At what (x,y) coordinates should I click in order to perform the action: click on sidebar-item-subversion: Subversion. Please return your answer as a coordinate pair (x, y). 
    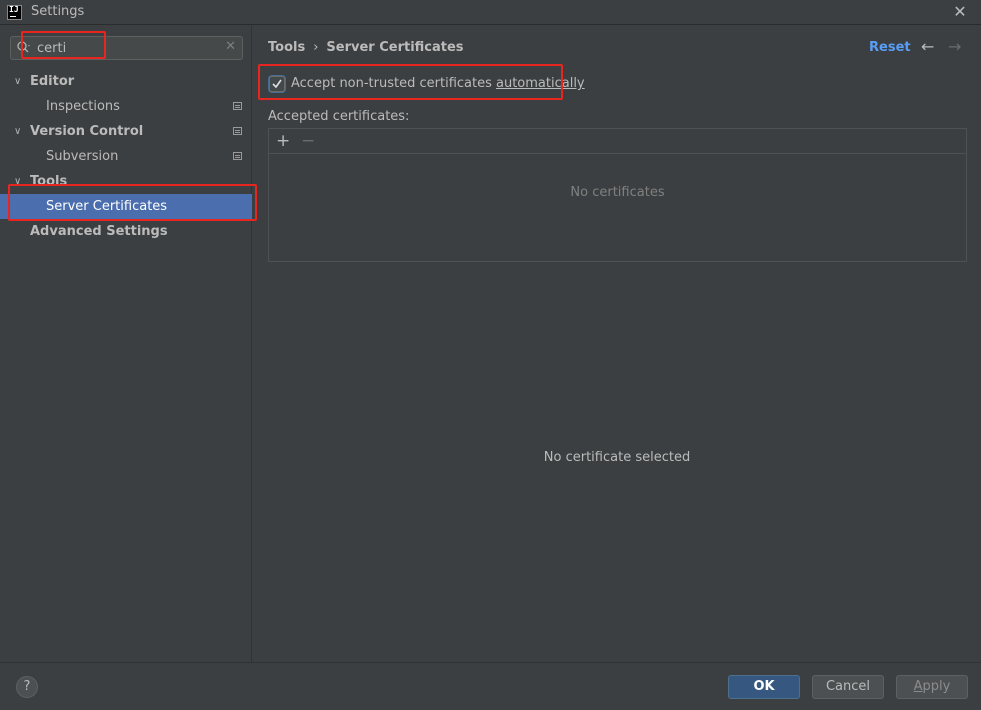
    Looking at the image, I should click on (126, 156).